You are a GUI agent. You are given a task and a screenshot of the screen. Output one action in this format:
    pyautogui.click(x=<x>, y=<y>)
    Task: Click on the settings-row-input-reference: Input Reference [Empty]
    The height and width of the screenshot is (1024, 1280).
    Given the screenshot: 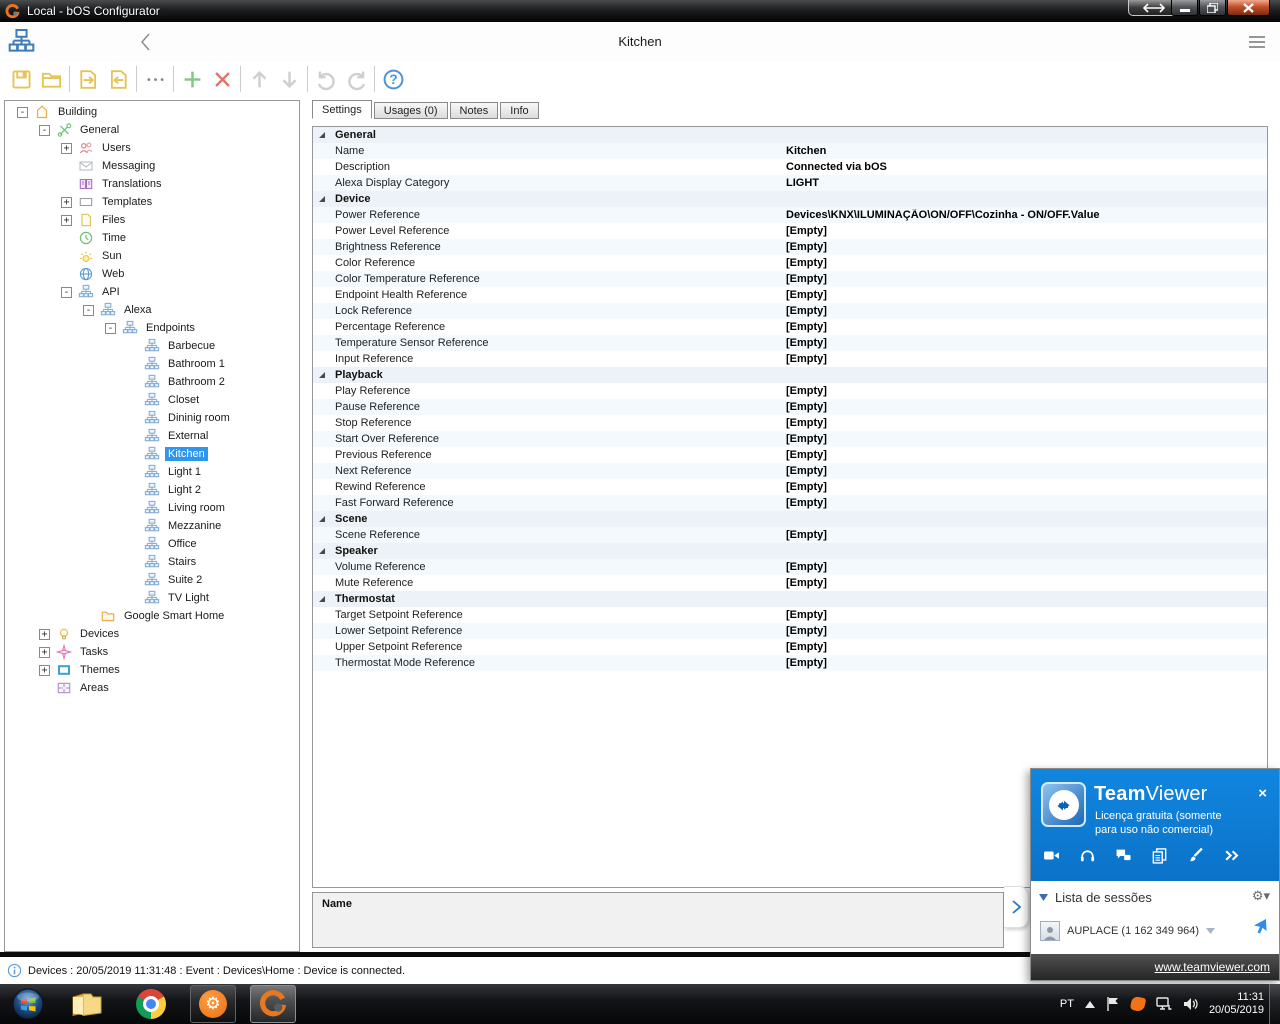 What is the action you would take?
    pyautogui.click(x=790, y=359)
    